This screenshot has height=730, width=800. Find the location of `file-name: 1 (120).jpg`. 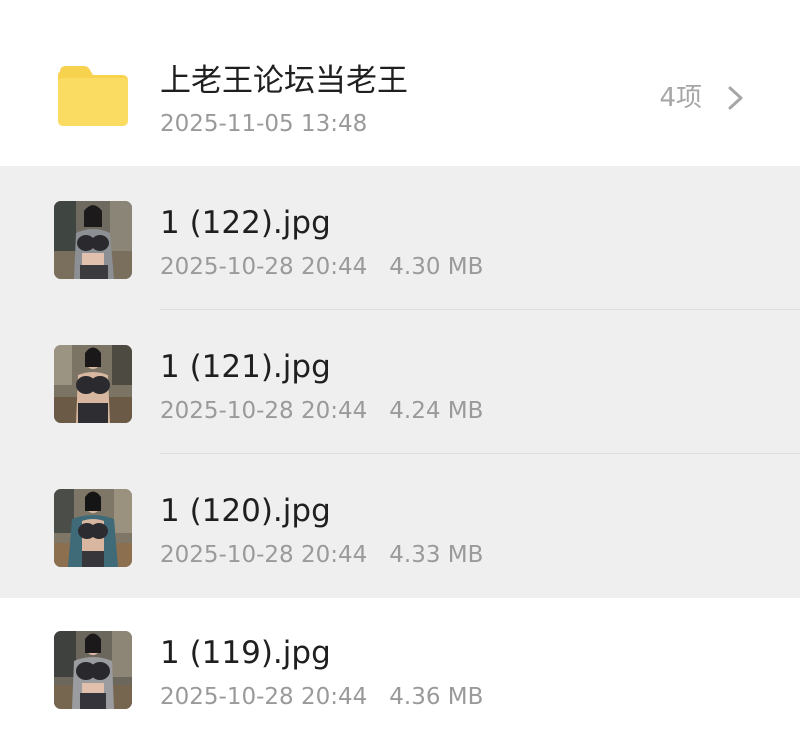

file-name: 1 (120).jpg is located at coordinates (245, 511).